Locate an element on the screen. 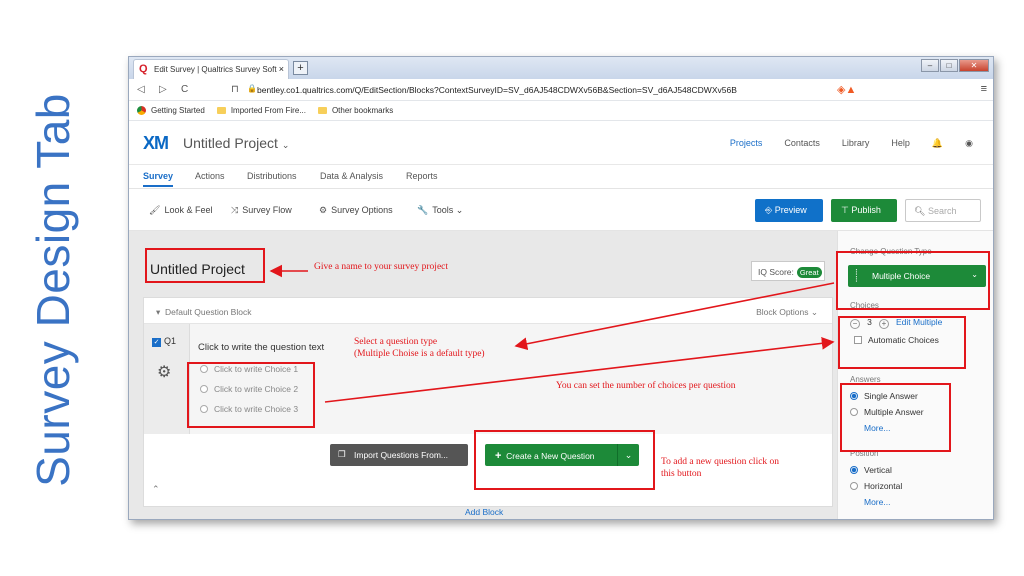 This screenshot has height=576, width=1024. tab-distributions: Distributions is located at coordinates (272, 176).